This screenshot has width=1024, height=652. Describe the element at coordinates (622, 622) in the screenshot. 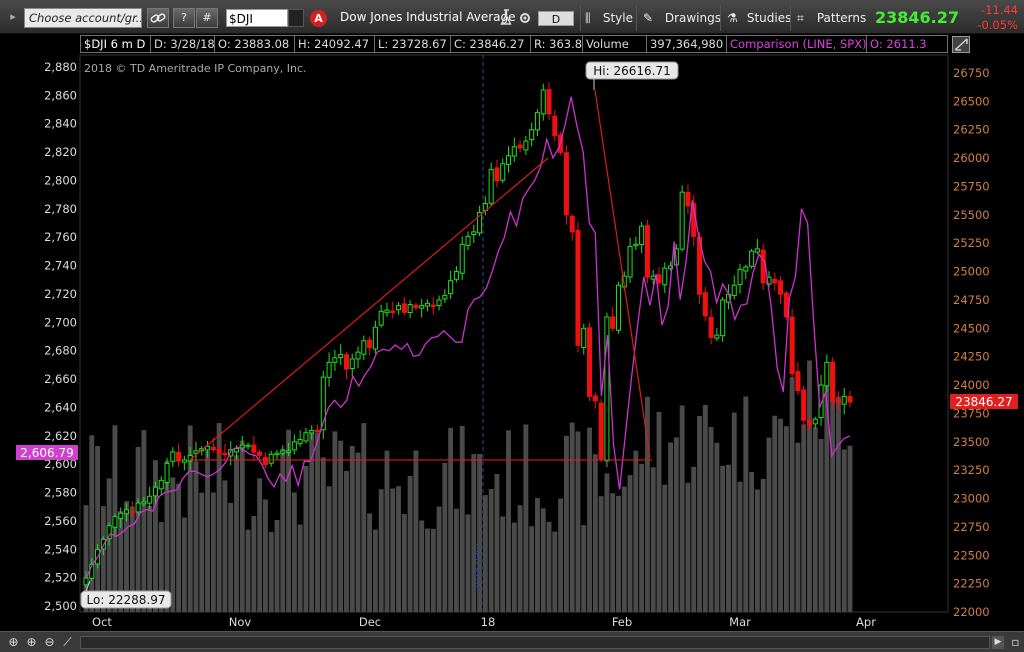

I see `x-axis-label: Feb` at that location.